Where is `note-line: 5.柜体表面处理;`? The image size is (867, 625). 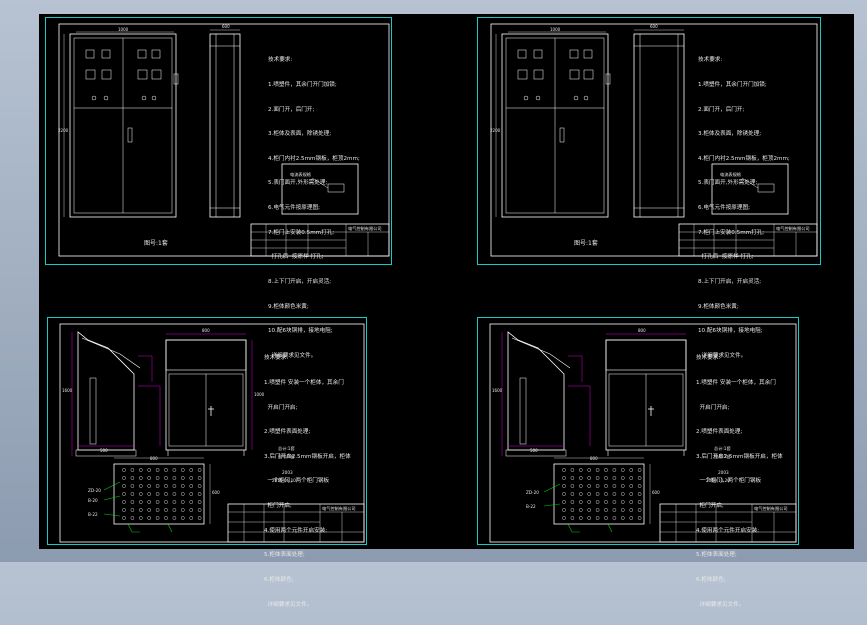
note-line: 5.柜体表面处理; is located at coordinates (284, 555).